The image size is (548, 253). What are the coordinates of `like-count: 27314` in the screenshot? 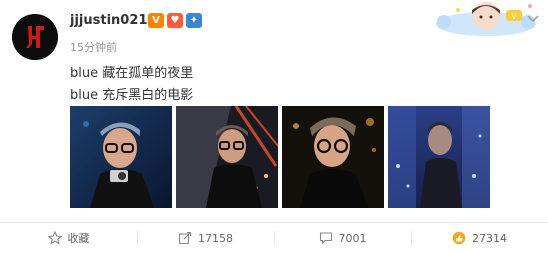 It's located at (489, 238).